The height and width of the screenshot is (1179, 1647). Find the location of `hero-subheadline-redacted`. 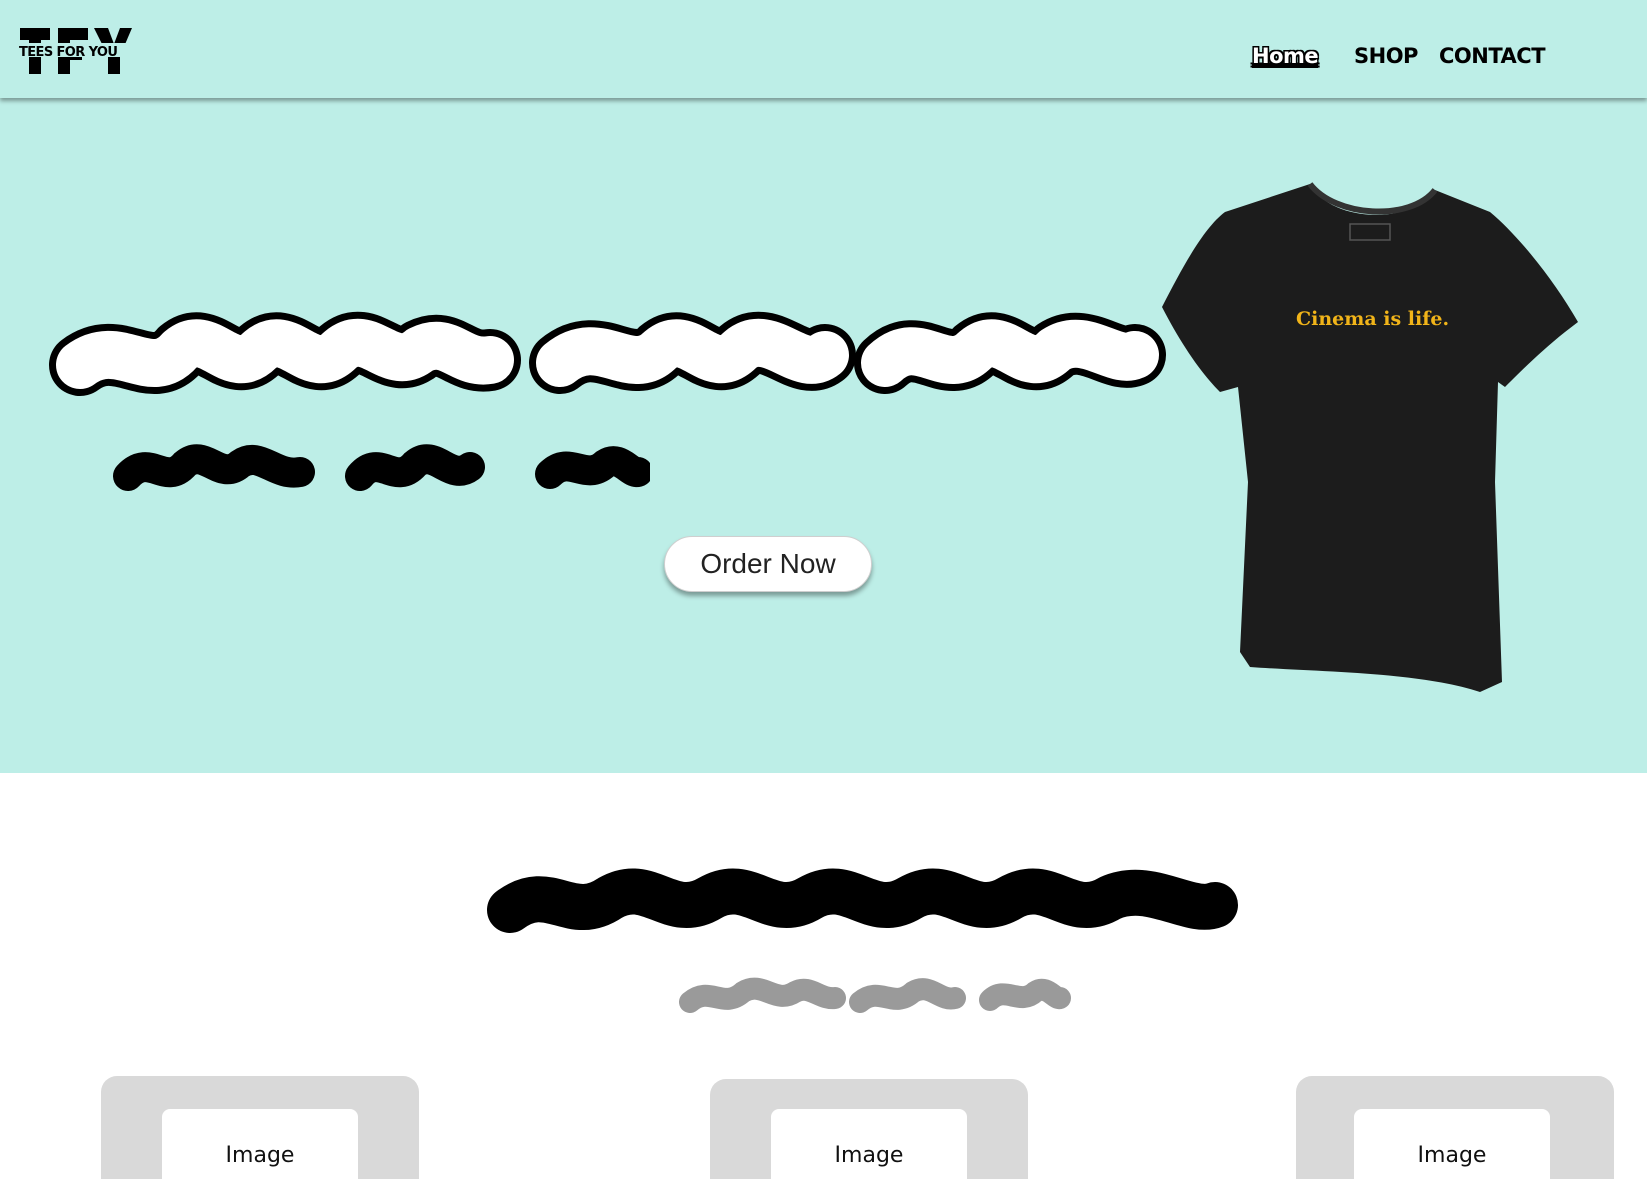

hero-subheadline-redacted is located at coordinates (381, 467).